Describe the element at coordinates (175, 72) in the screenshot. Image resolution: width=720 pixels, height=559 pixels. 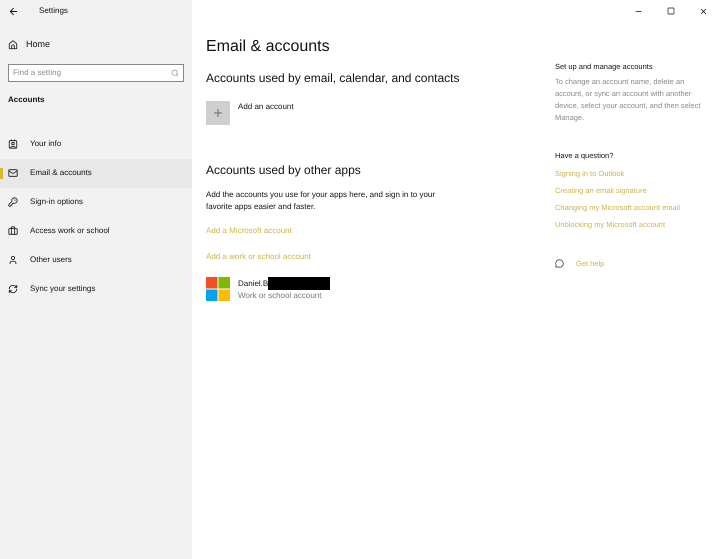
I see `search-icon` at that location.